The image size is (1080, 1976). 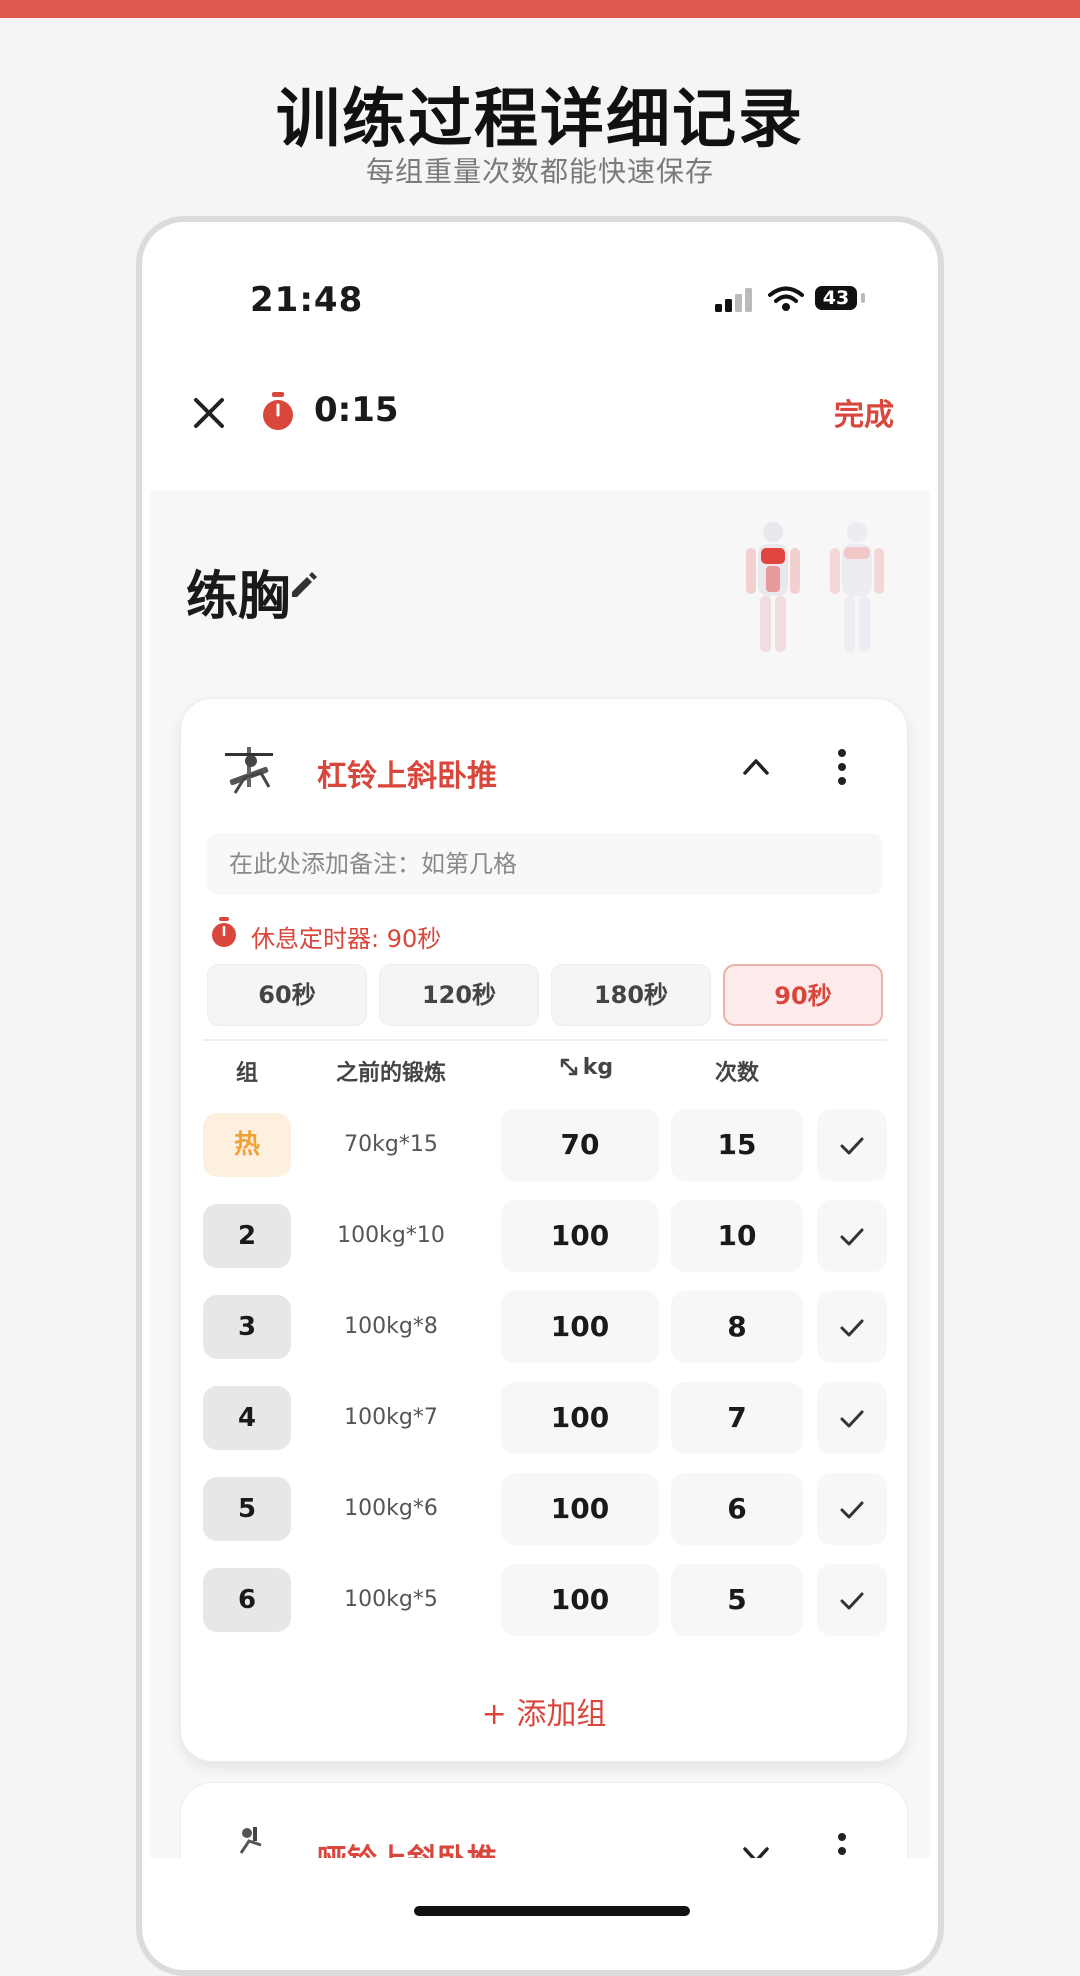 I want to click on previous-performance: 70kg*15, so click(x=391, y=1144).